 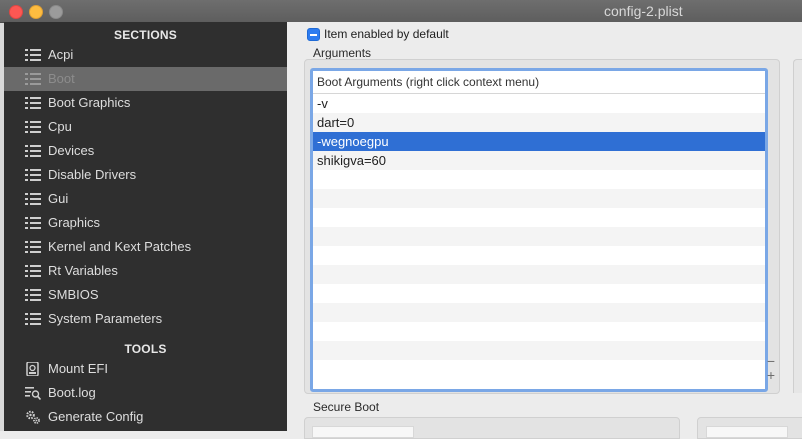 What do you see at coordinates (71, 150) in the screenshot?
I see `sidebar-item-label: Devices` at bounding box center [71, 150].